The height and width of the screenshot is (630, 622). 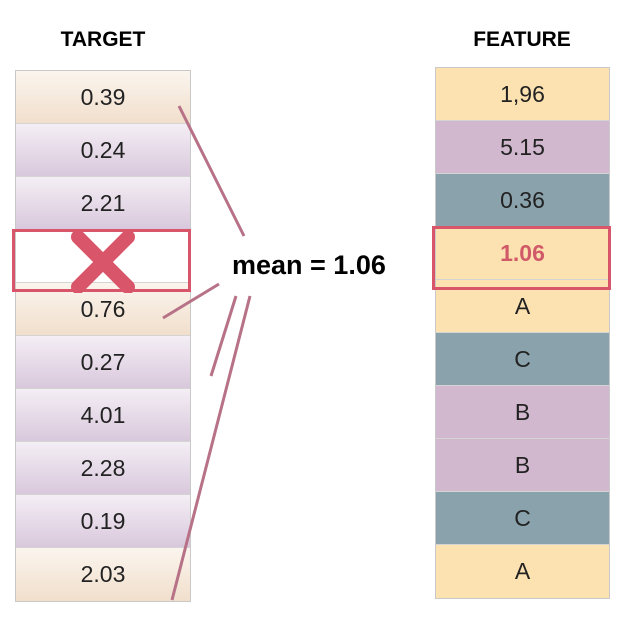 I want to click on target-cell: 2.03, so click(x=103, y=574).